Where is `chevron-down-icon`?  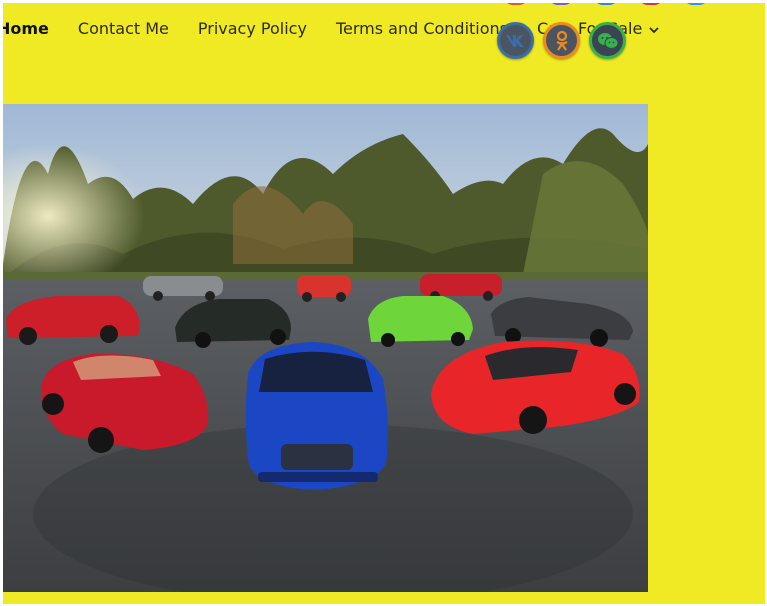
chevron-down-icon is located at coordinates (654, 30).